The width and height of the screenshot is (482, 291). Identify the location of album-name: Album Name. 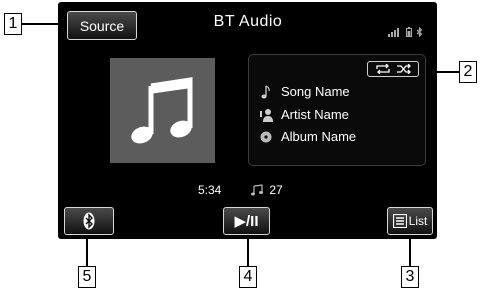
(319, 136).